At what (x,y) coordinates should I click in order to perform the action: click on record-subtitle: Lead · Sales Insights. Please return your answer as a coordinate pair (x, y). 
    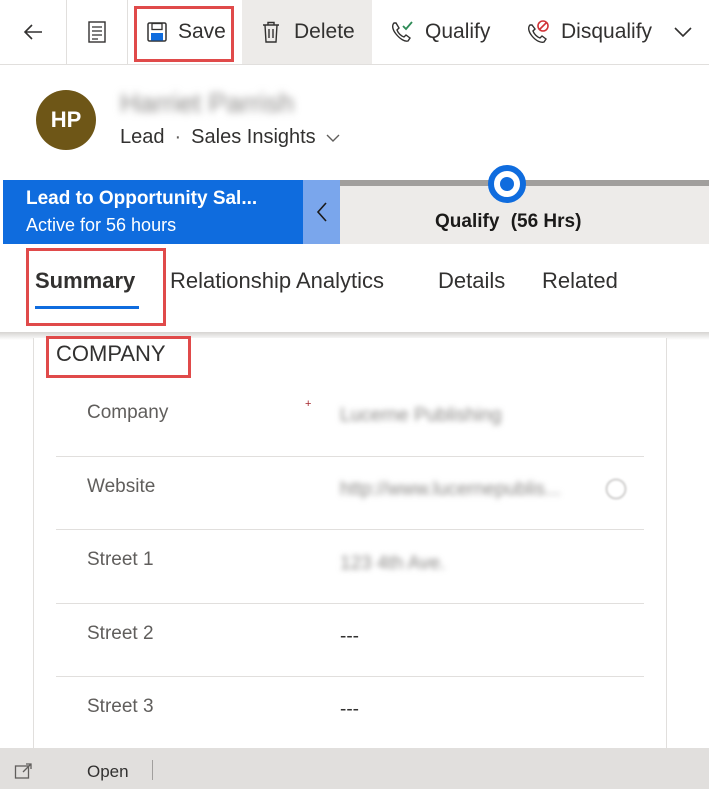
    Looking at the image, I should click on (230, 137).